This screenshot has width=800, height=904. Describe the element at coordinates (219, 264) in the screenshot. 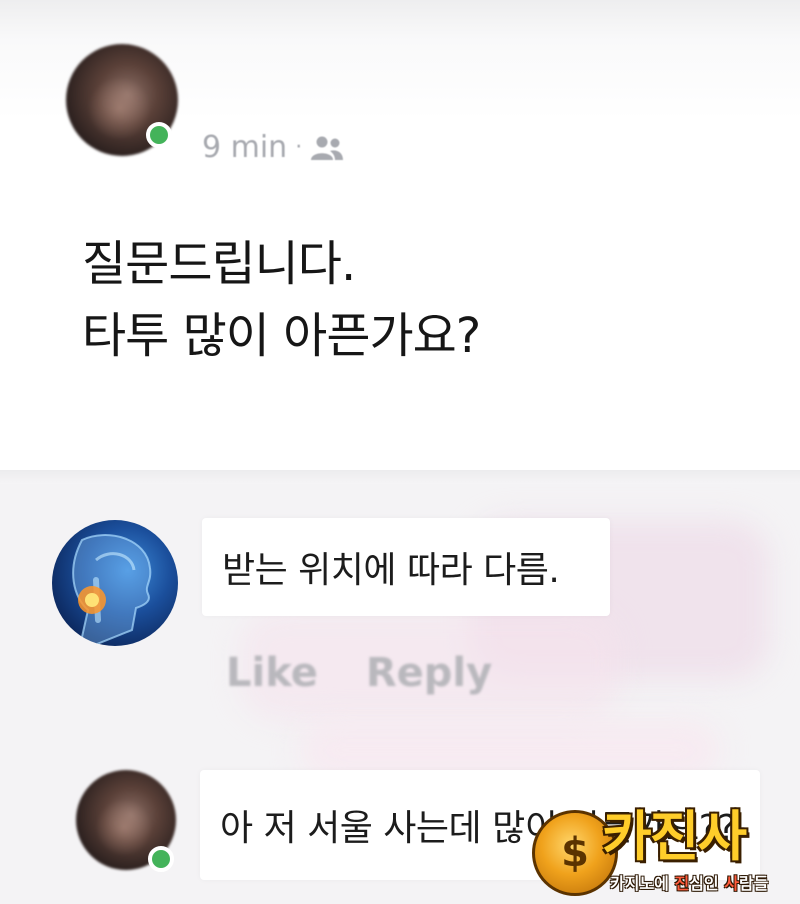

I see `post-text-line: 질문드립니다.` at that location.